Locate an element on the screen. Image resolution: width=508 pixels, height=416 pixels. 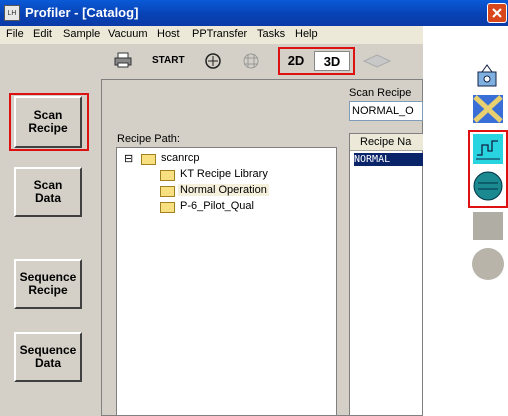
diamond-icon is located at coordinates (377, 61).